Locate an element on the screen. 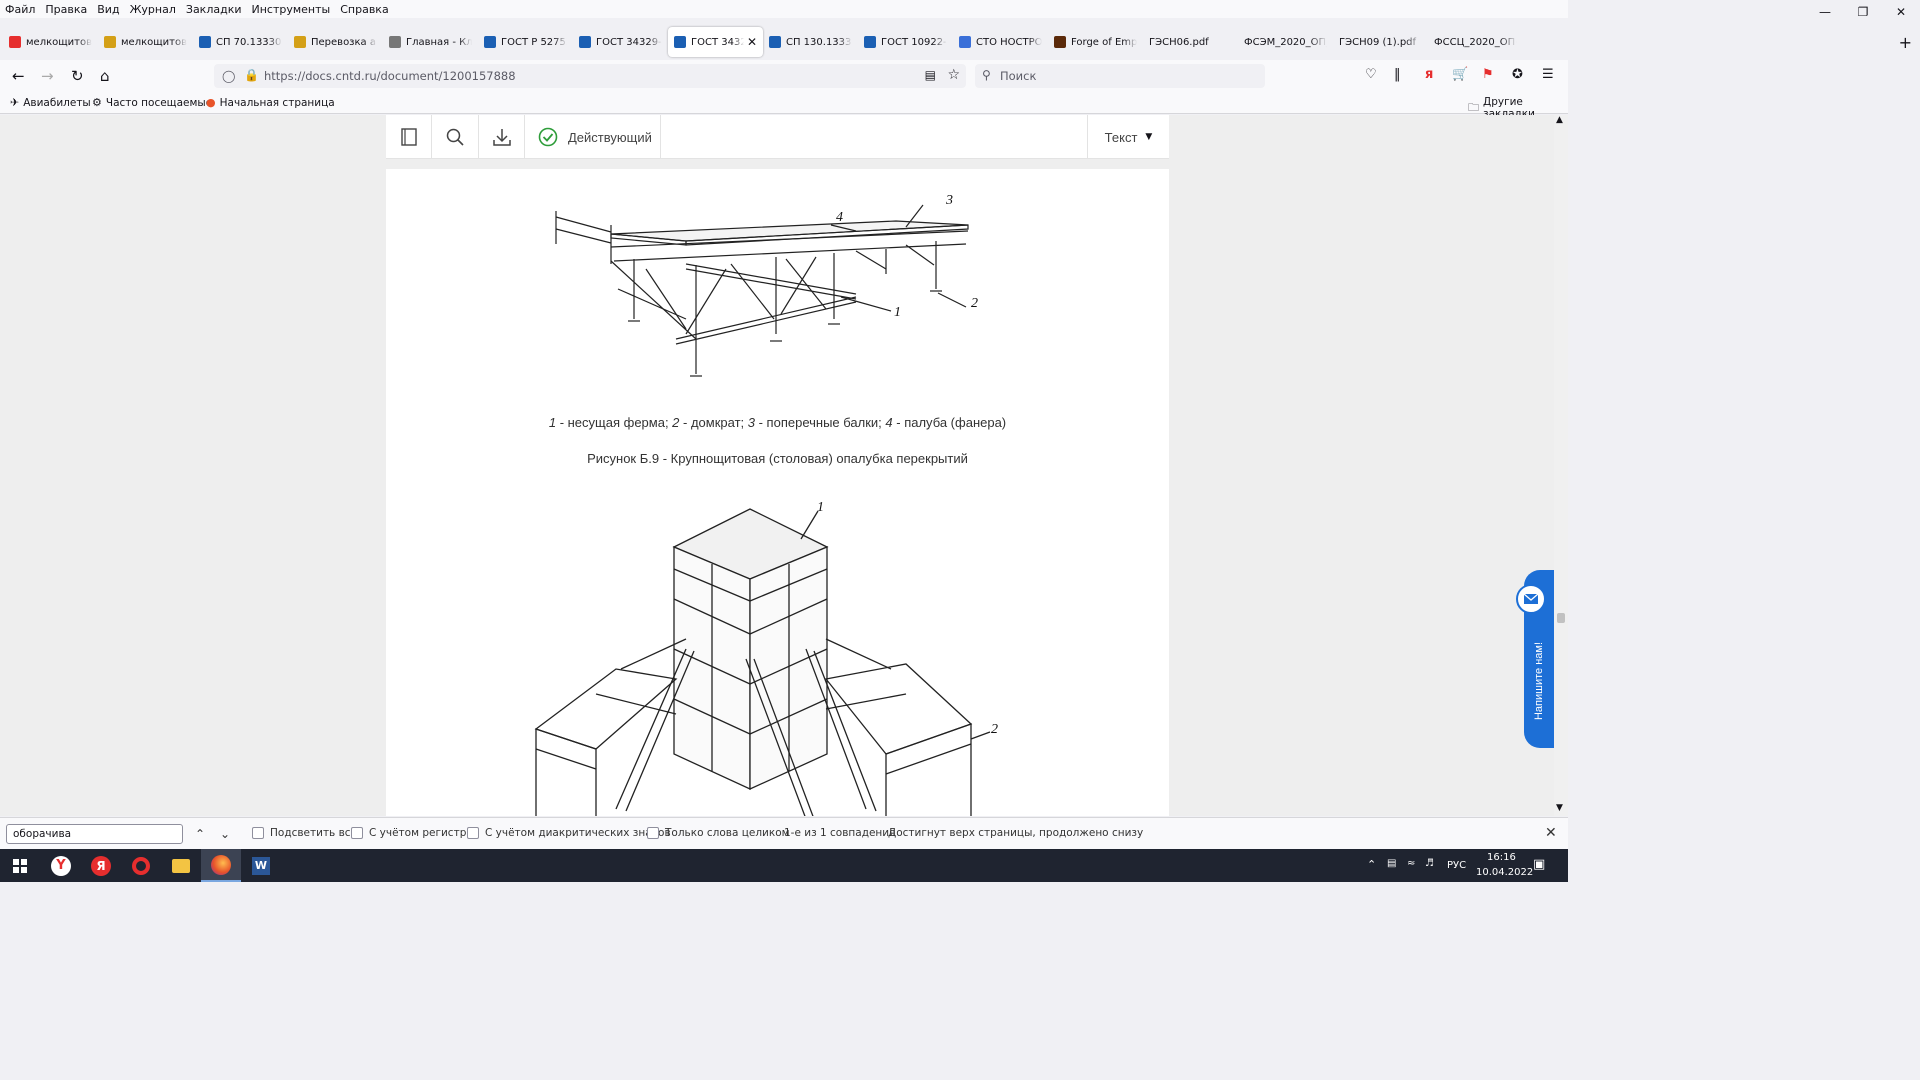 This screenshot has width=1920, height=1080. highlight-all-checkbox: Подсветить все is located at coordinates (304, 833).